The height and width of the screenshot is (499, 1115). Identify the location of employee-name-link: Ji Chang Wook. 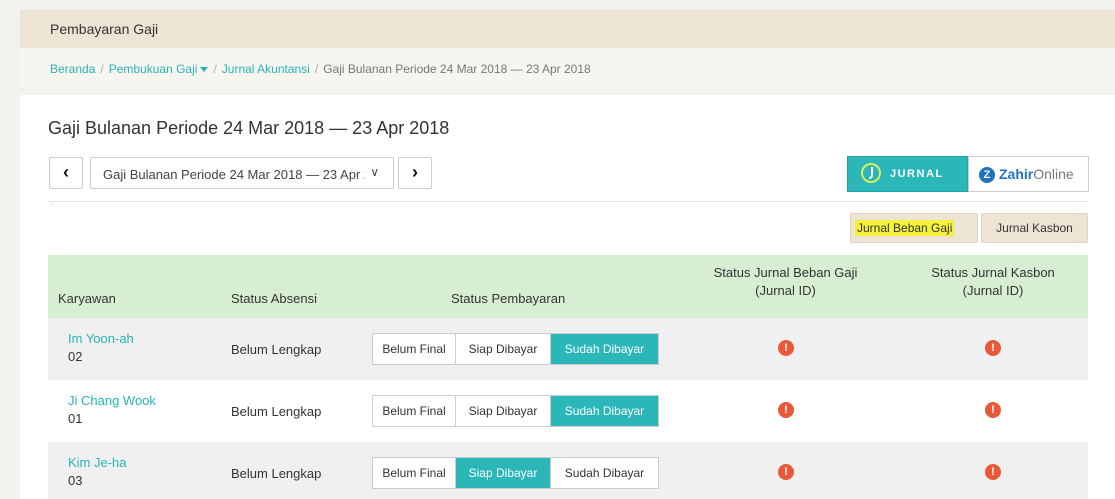
(112, 400).